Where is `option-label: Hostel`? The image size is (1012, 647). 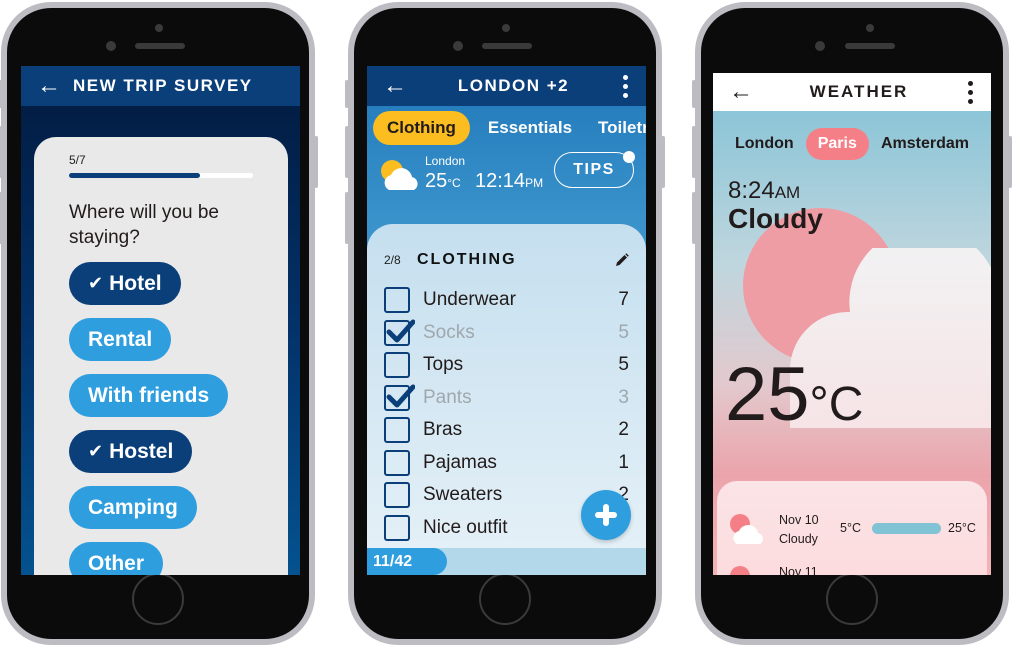
option-label: Hostel is located at coordinates (141, 451).